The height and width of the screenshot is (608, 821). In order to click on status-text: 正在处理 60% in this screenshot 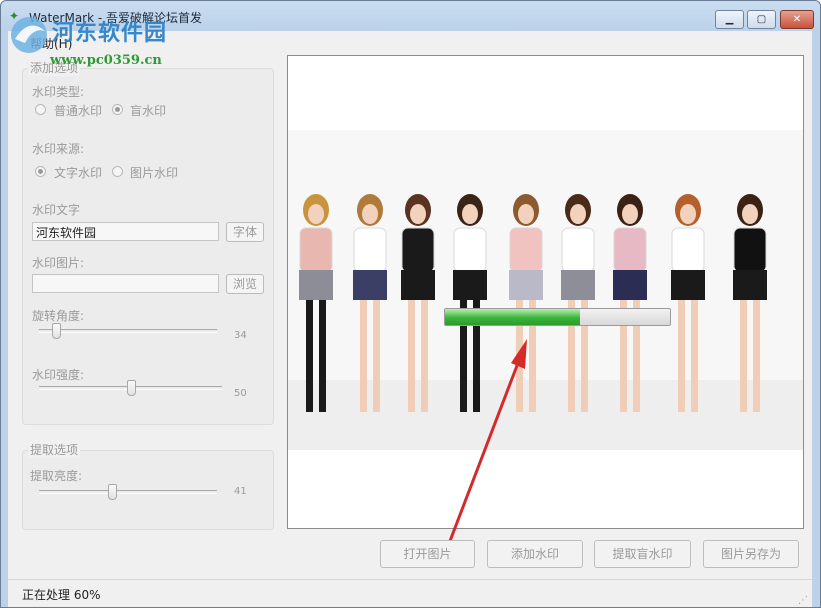, I will do `click(61, 595)`.